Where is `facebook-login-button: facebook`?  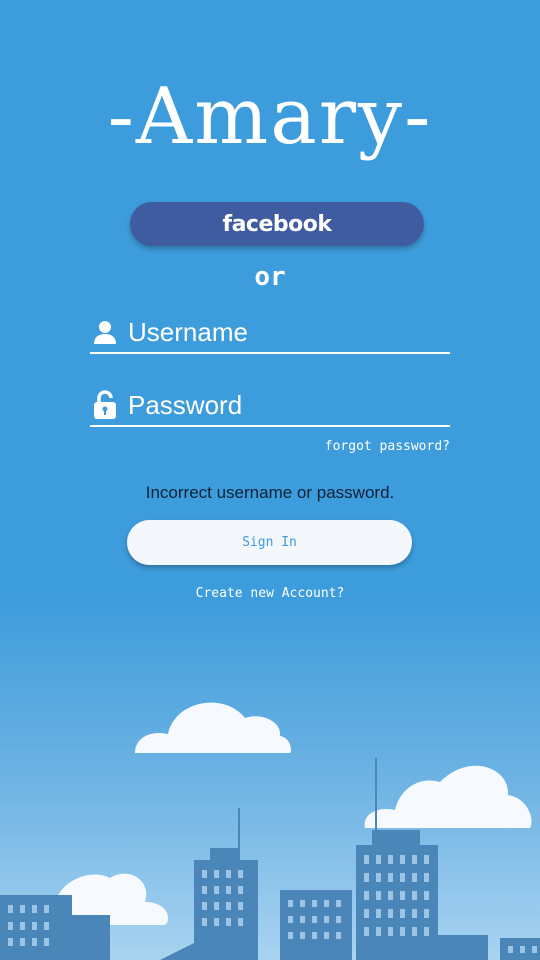
facebook-login-button: facebook is located at coordinates (277, 224).